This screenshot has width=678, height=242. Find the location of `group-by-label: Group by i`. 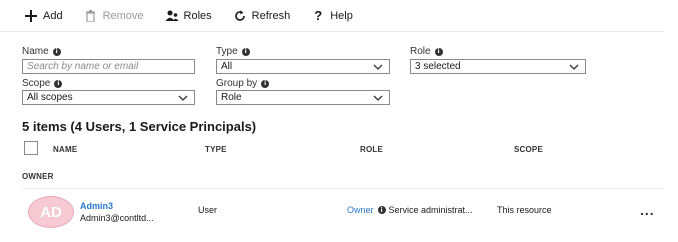

group-by-label: Group by i is located at coordinates (243, 83).